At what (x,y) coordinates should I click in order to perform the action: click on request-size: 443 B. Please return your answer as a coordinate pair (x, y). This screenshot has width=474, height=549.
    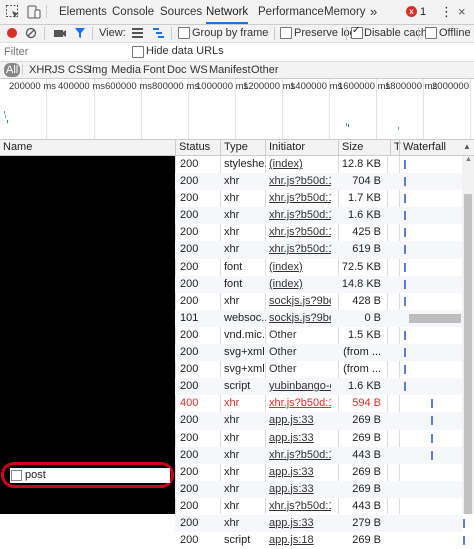
    Looking at the image, I should click on (366, 454).